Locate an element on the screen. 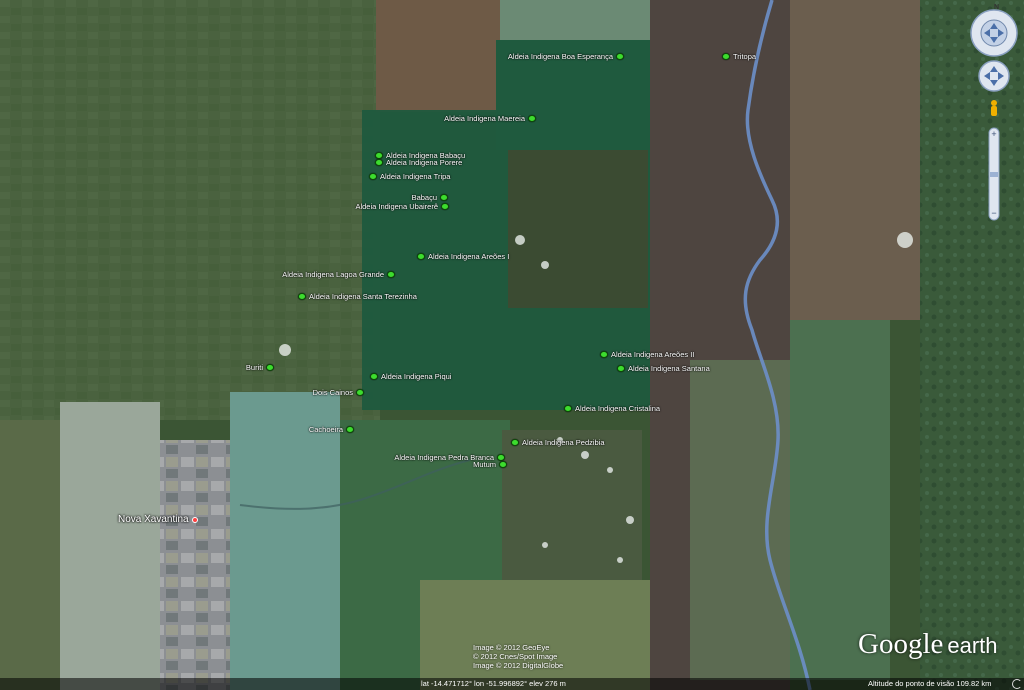 This screenshot has width=1024, height=690. placemark-label: Aldeia Indigena Santana is located at coordinates (669, 368).